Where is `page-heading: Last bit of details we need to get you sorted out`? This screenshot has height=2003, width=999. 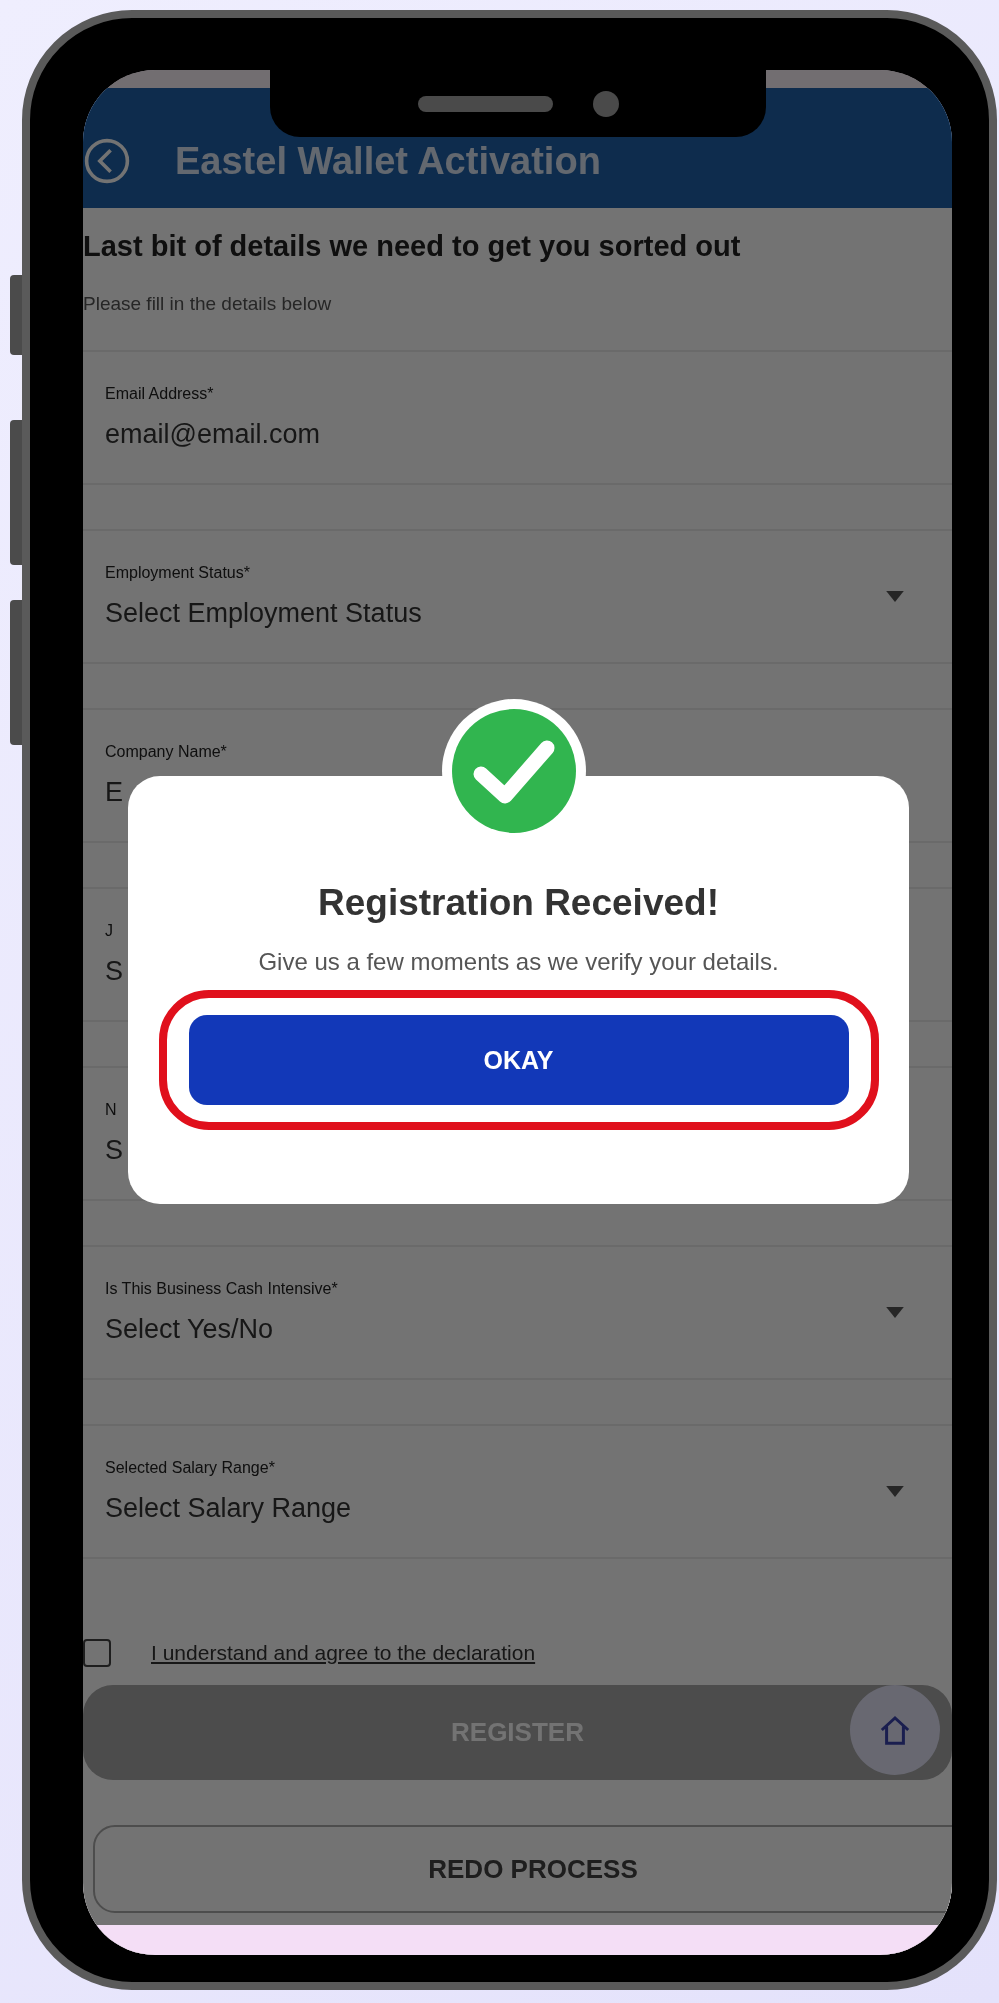 page-heading: Last bit of details we need to get you sorted out is located at coordinates (412, 246).